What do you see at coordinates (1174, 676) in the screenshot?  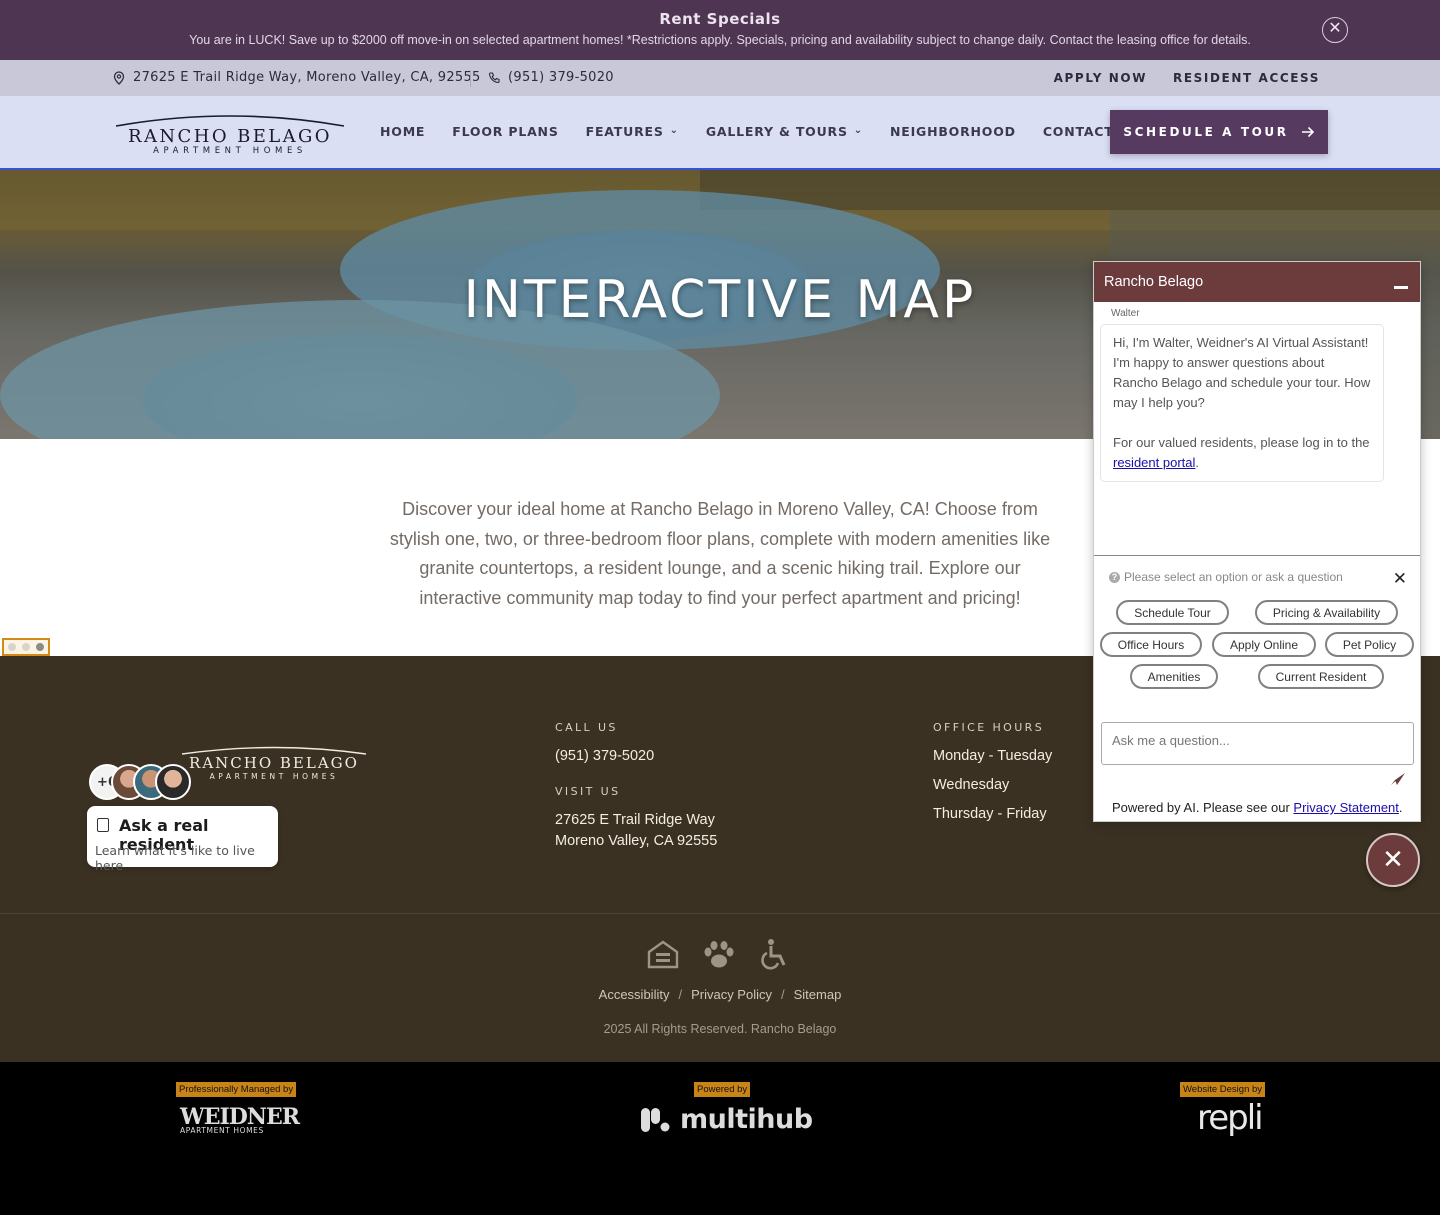 I see `chip-amenities: Amenities` at bounding box center [1174, 676].